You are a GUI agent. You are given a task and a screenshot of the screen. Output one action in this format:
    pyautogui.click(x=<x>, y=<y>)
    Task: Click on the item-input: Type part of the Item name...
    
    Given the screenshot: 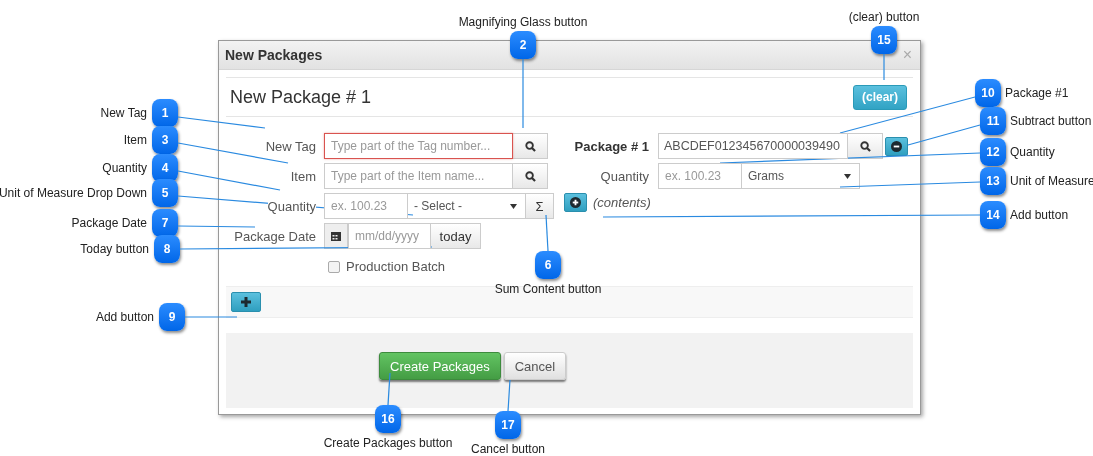 What is the action you would take?
    pyautogui.click(x=418, y=176)
    